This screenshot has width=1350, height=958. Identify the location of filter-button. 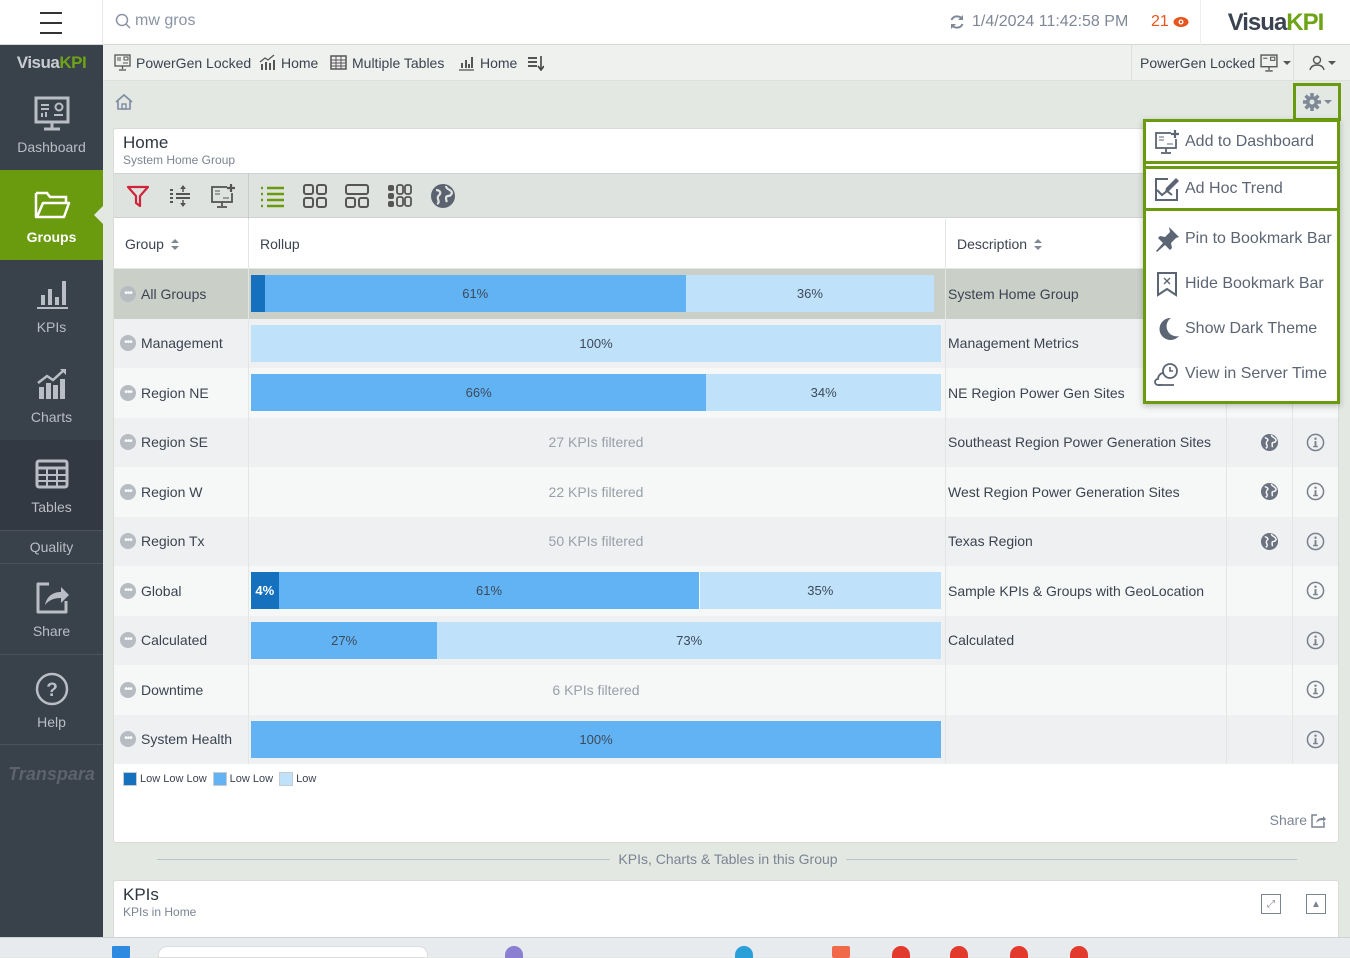
(138, 196).